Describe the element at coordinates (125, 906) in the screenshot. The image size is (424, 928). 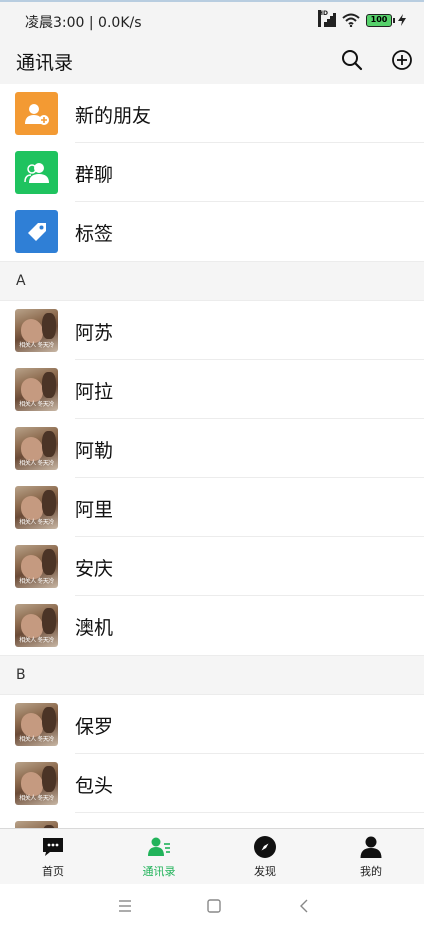
I see `menu-icon` at that location.